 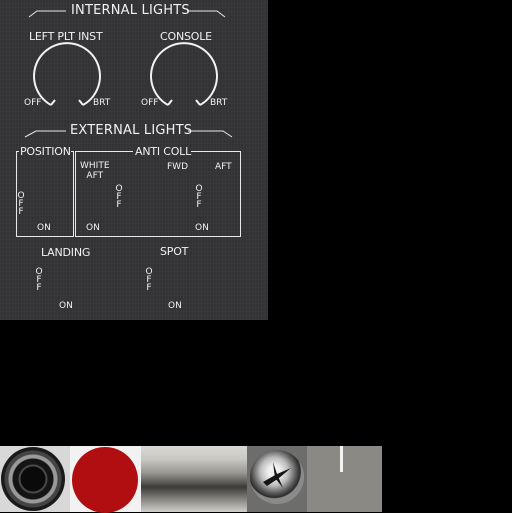 What do you see at coordinates (33, 103) in the screenshot?
I see `left-plt-inst-off-label: OFF` at bounding box center [33, 103].